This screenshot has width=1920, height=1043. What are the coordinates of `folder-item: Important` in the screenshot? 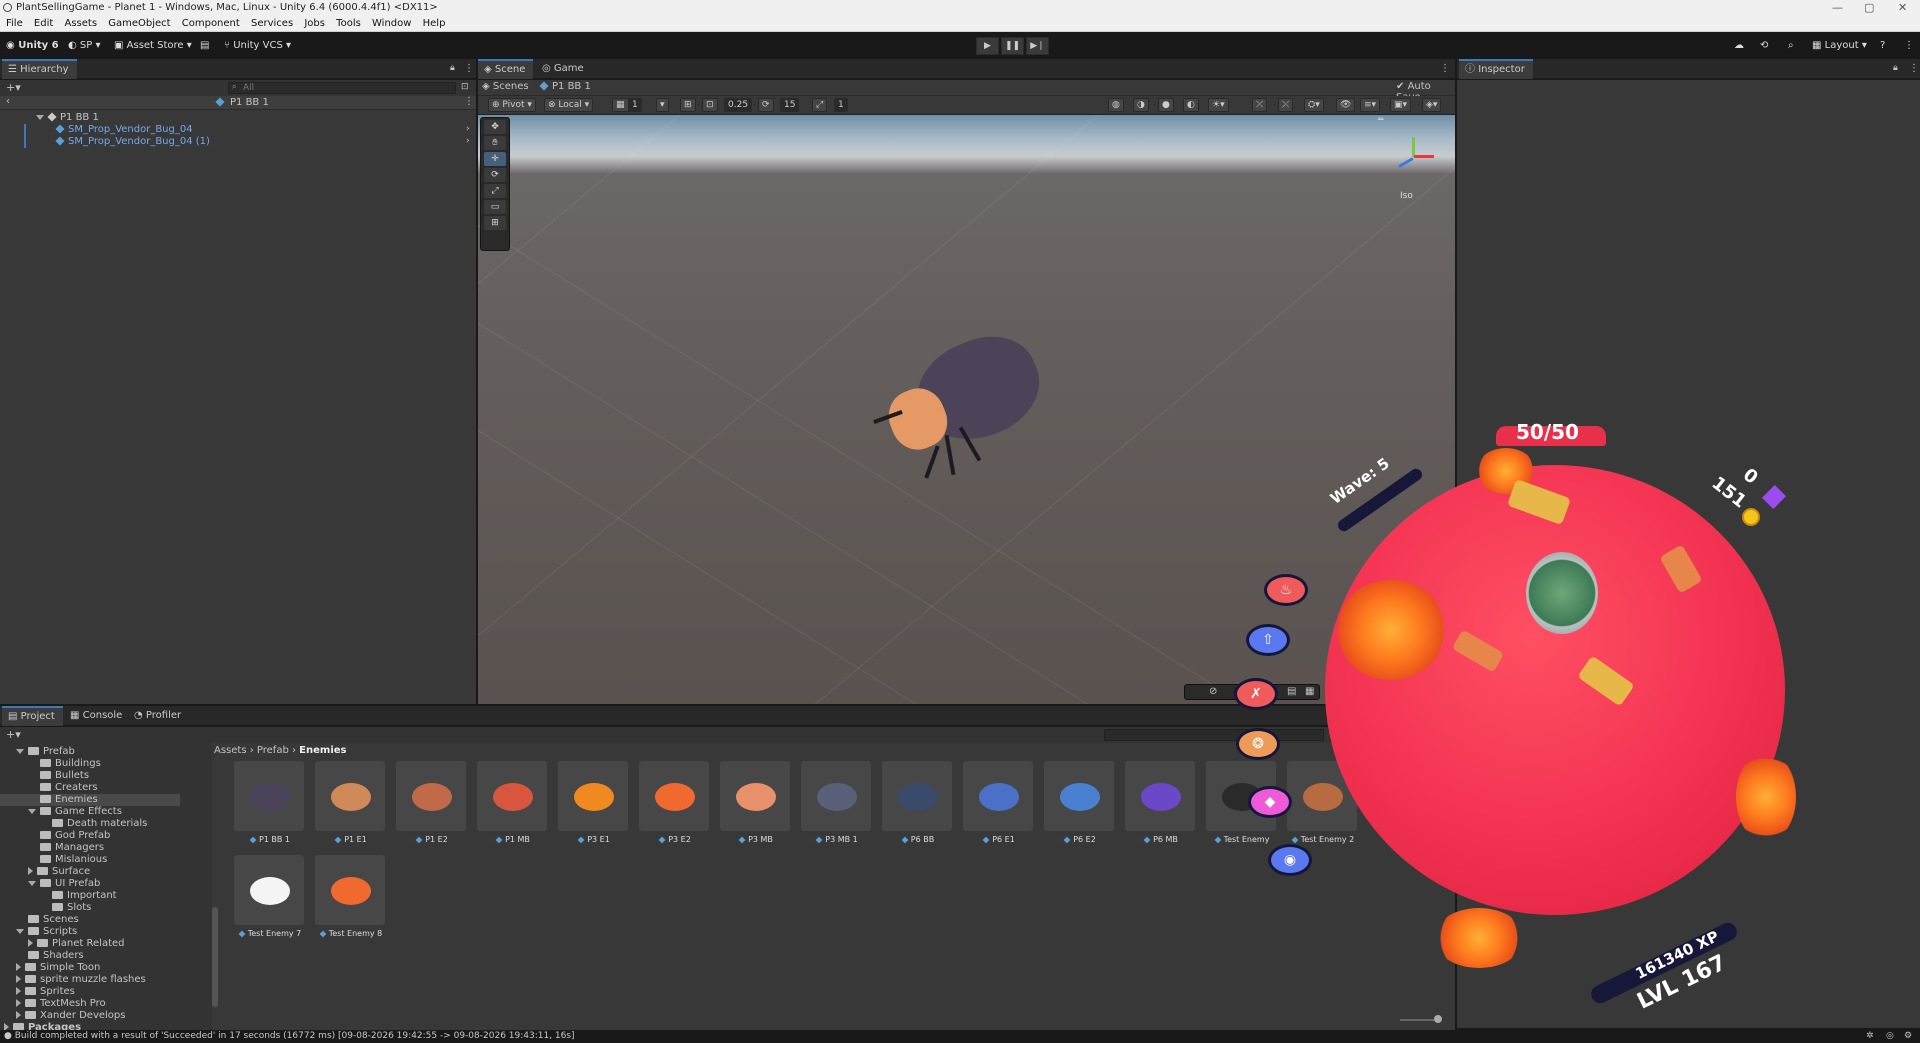 It's located at (78, 896).